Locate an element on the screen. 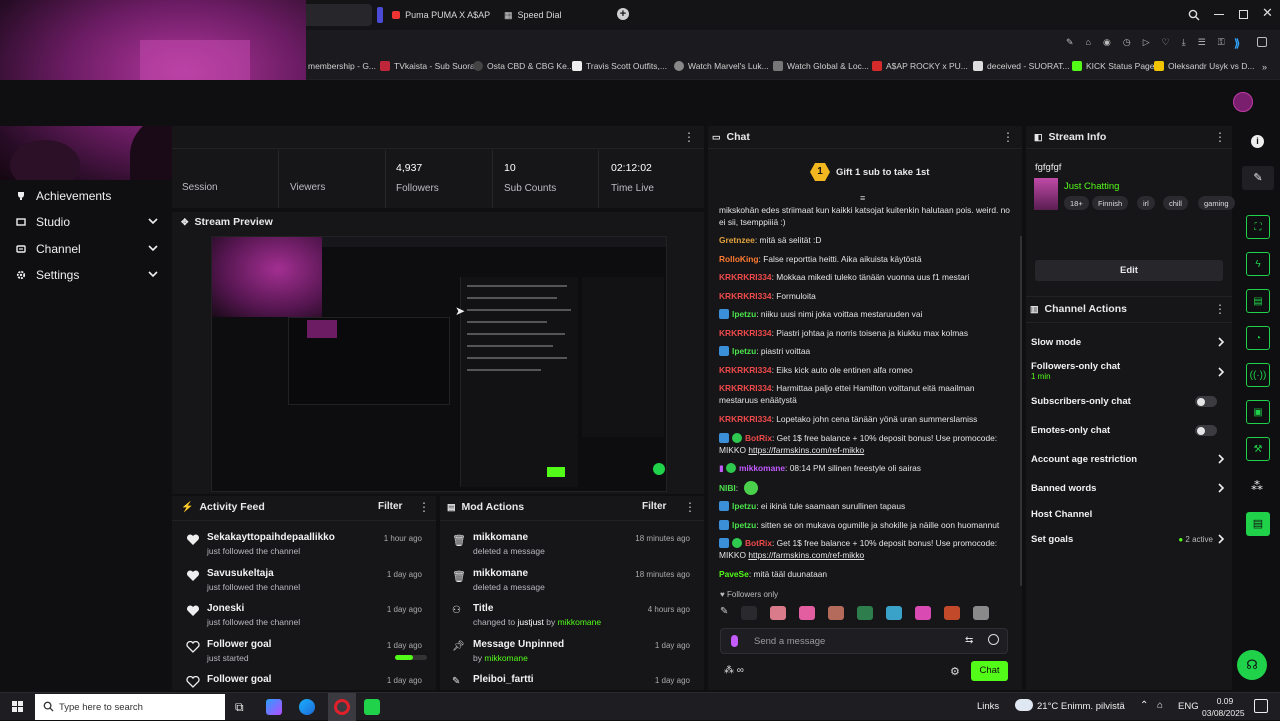 This screenshot has height=721, width=1280. chat-link: https://farmskins.com/ref-mikko is located at coordinates (806, 555).